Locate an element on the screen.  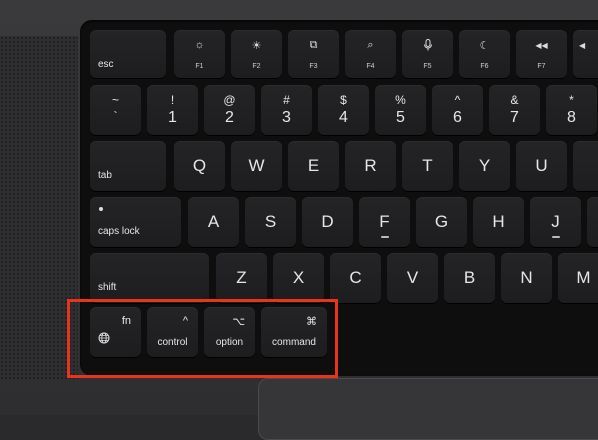
key-y: Y is located at coordinates (484, 166).